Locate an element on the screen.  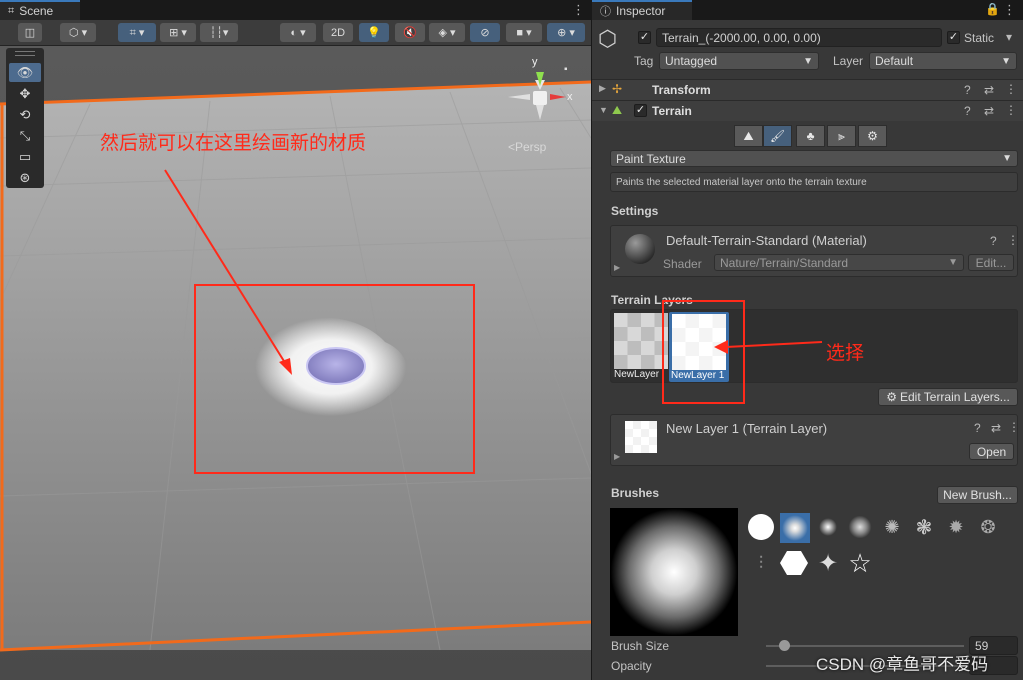
scene-tab-label: Scene is located at coordinates (36, 11).